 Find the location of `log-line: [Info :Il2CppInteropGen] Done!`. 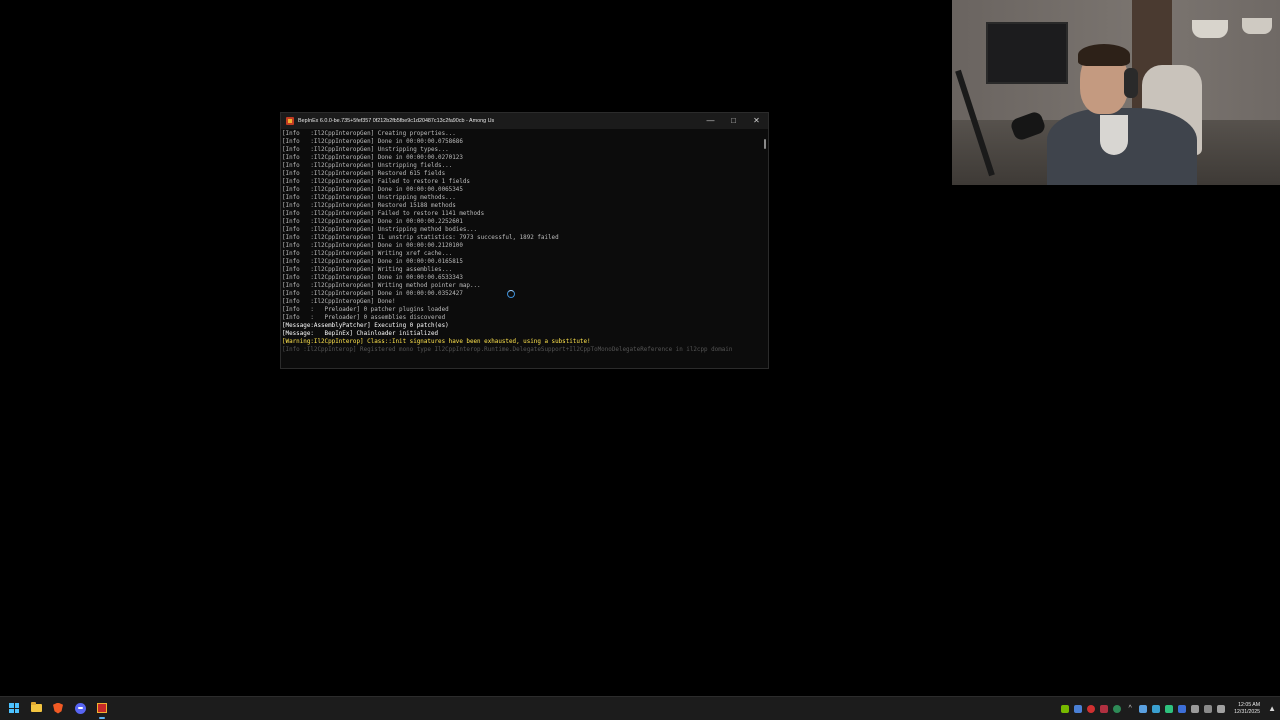

log-line: [Info :Il2CppInteropGen] Done! is located at coordinates (339, 302).